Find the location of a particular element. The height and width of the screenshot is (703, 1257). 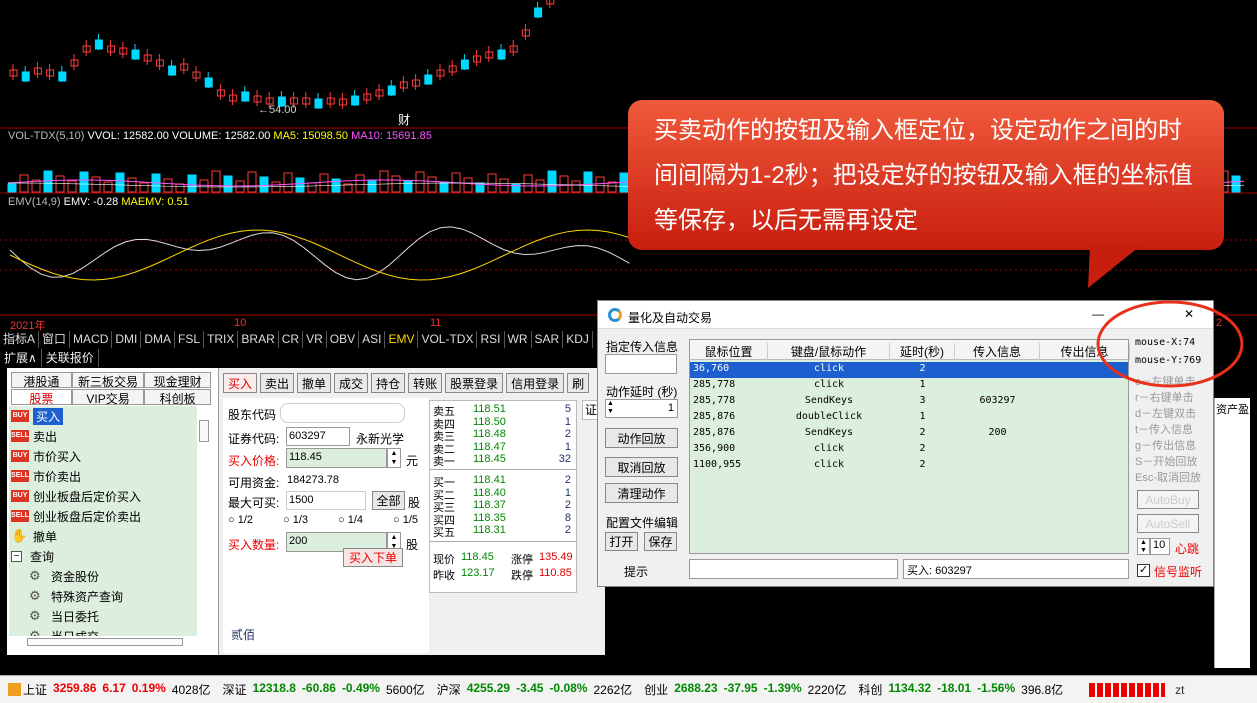

indicator-tab-0: 指标A is located at coordinates (20, 339).